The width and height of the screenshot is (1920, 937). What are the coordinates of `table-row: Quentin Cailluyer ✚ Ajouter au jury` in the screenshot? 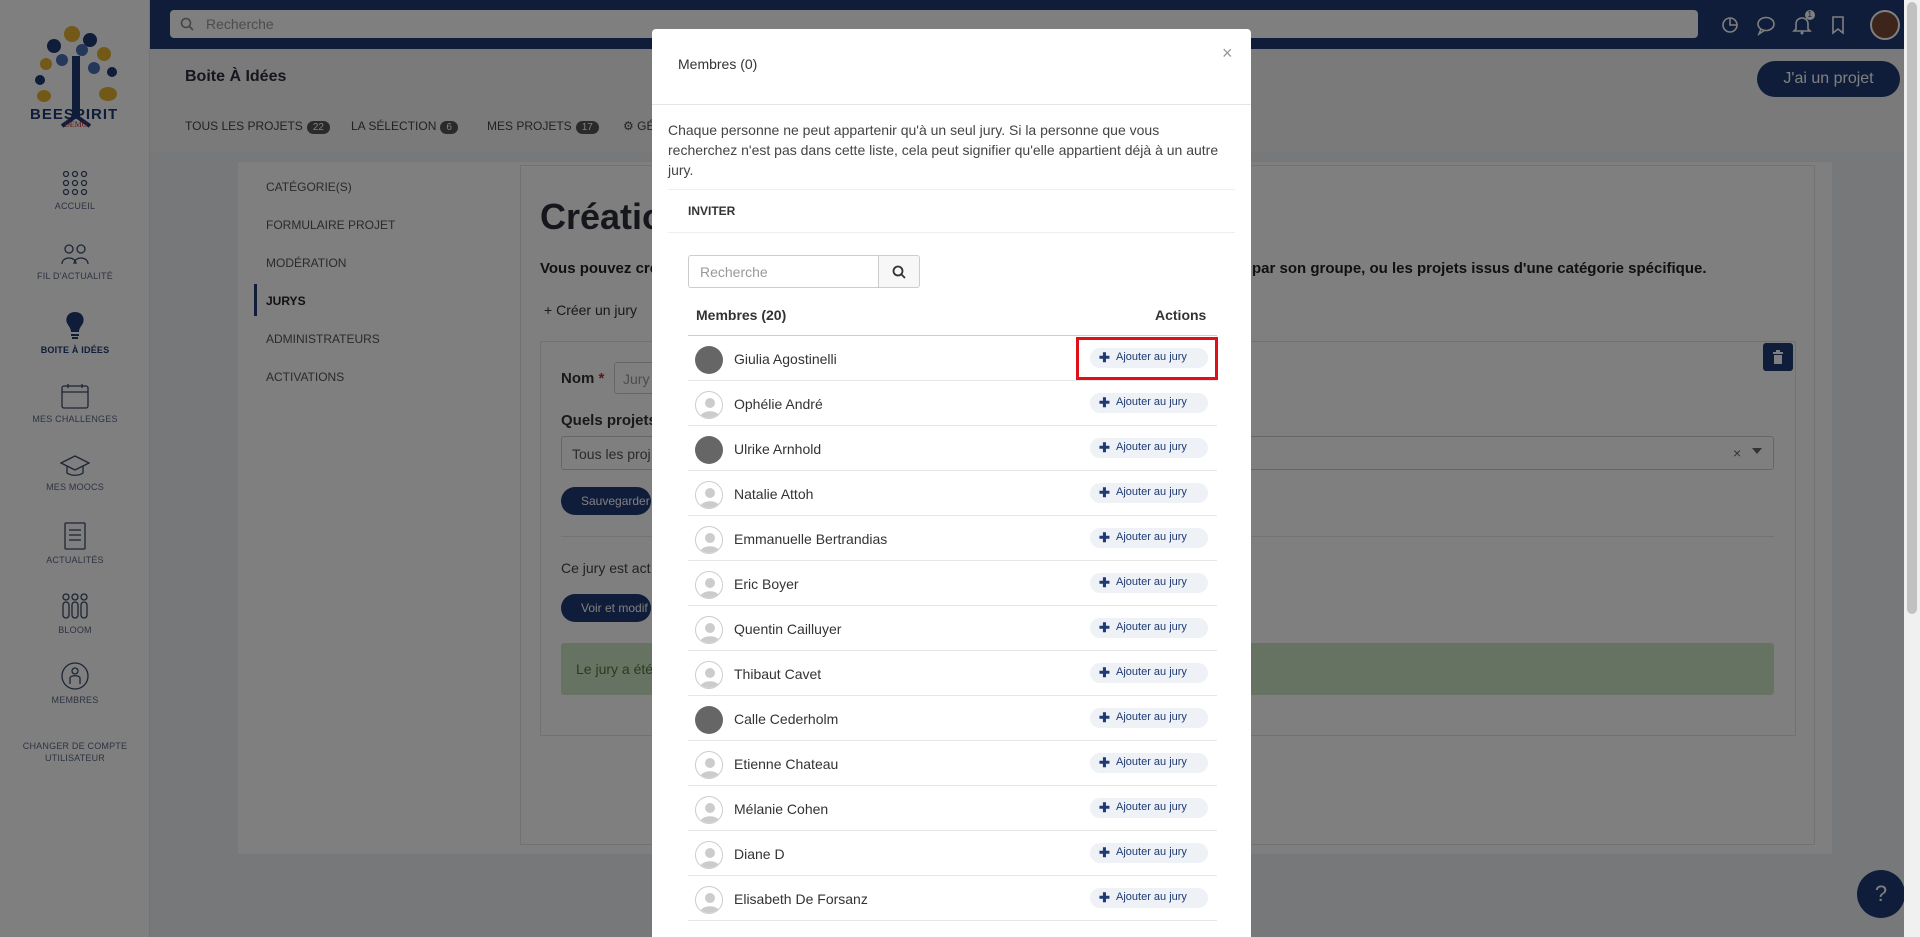 It's located at (952, 628).